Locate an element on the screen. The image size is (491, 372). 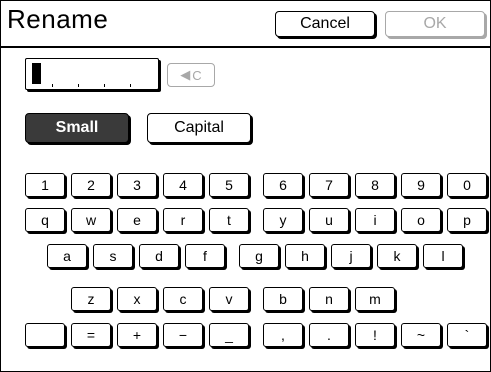
text-cursor is located at coordinates (36, 73).